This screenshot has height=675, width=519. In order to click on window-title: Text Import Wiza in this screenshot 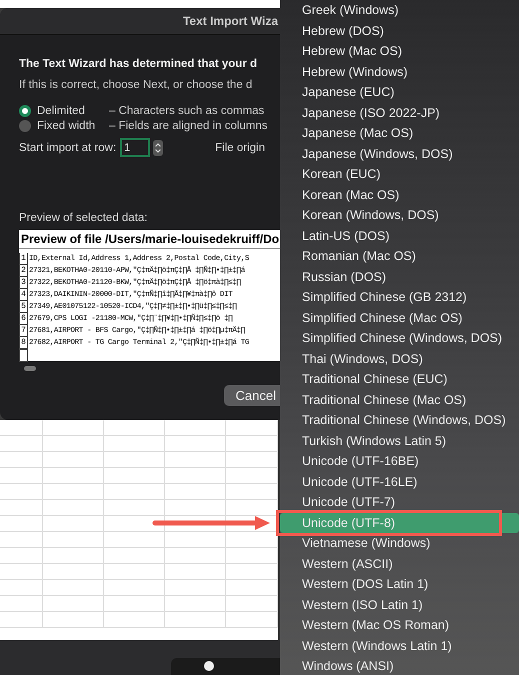, I will do `click(231, 21)`.